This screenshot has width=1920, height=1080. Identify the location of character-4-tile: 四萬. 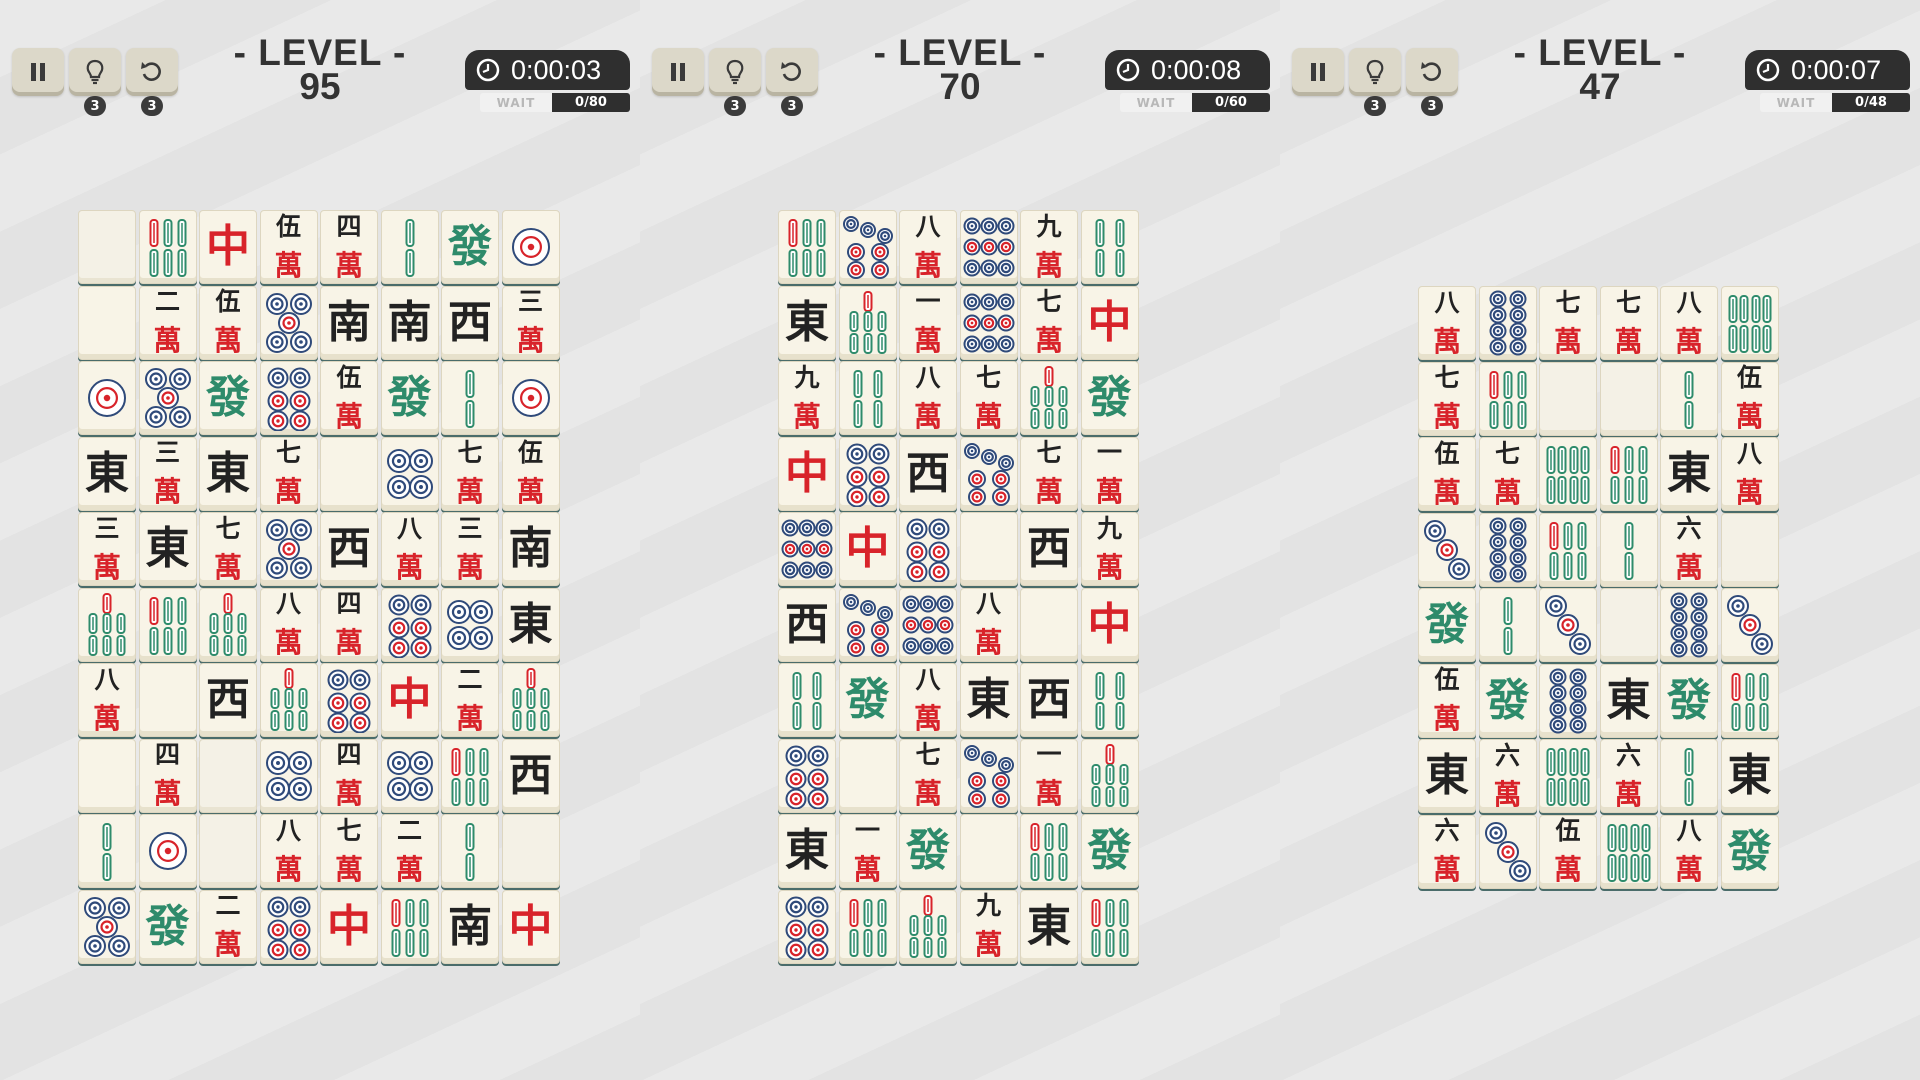
(167, 775).